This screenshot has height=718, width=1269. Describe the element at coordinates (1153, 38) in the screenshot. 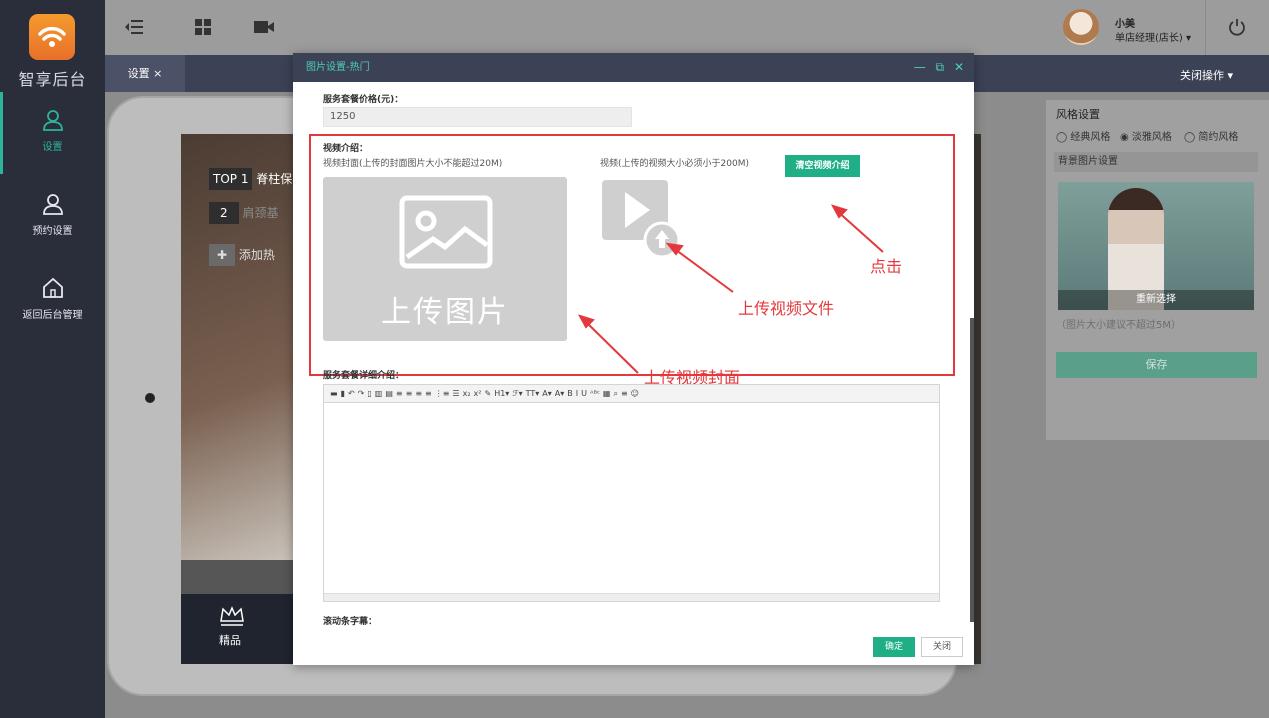

I see `user-role: 单店经理(店长) ▾` at that location.